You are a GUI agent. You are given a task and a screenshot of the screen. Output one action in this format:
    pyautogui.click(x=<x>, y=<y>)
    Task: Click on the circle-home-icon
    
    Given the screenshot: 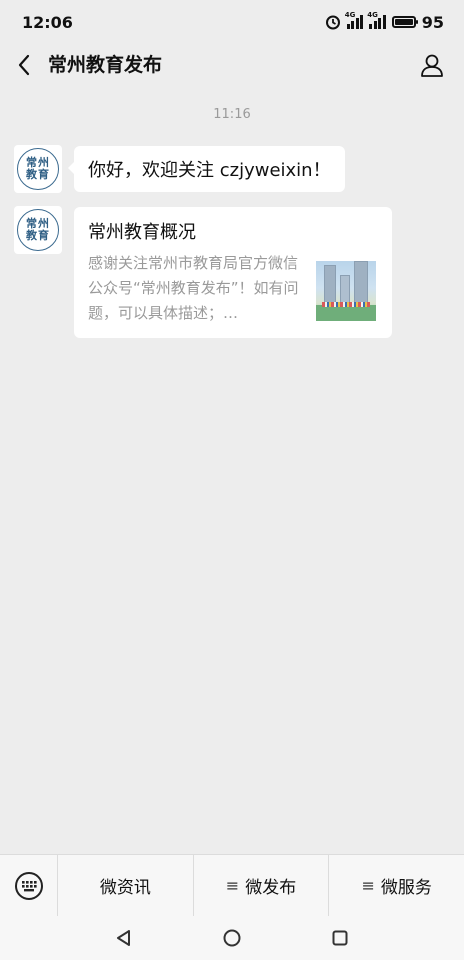 What is the action you would take?
    pyautogui.click(x=232, y=938)
    